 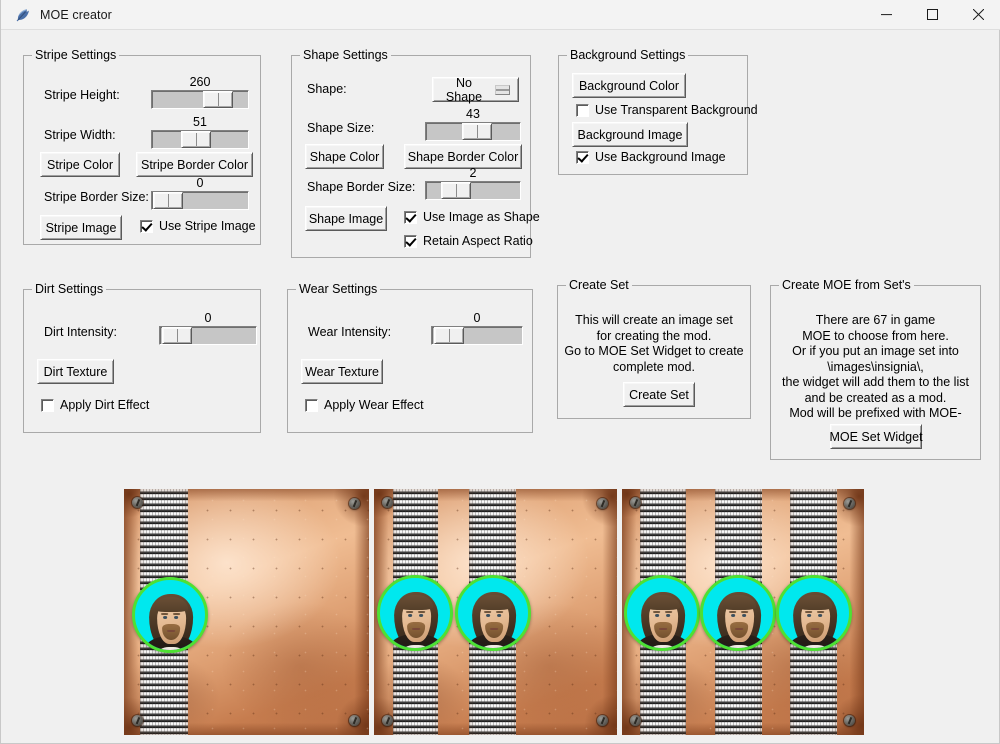 I want to click on dirt-intensity-label: Dirt Intensity:, so click(x=80, y=332).